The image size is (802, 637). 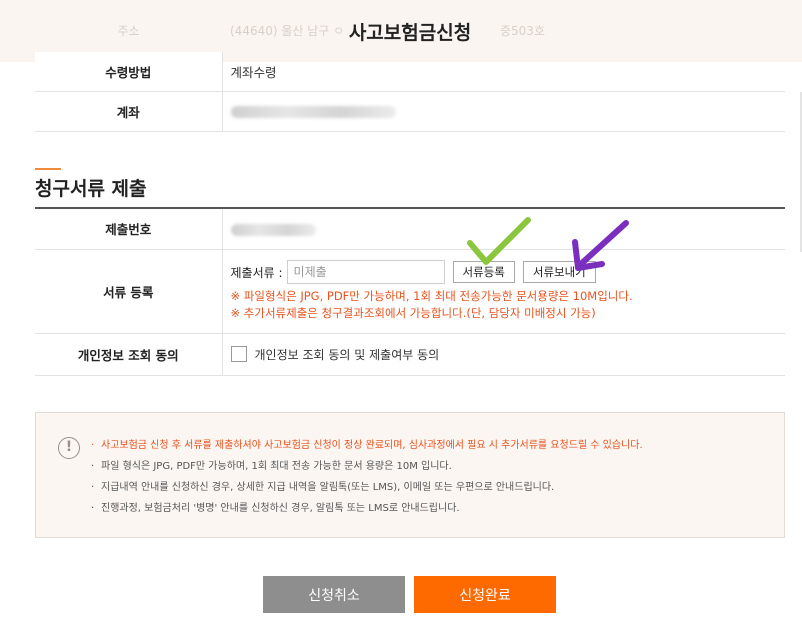 I want to click on send-document-button: 서류보내기, so click(x=559, y=272).